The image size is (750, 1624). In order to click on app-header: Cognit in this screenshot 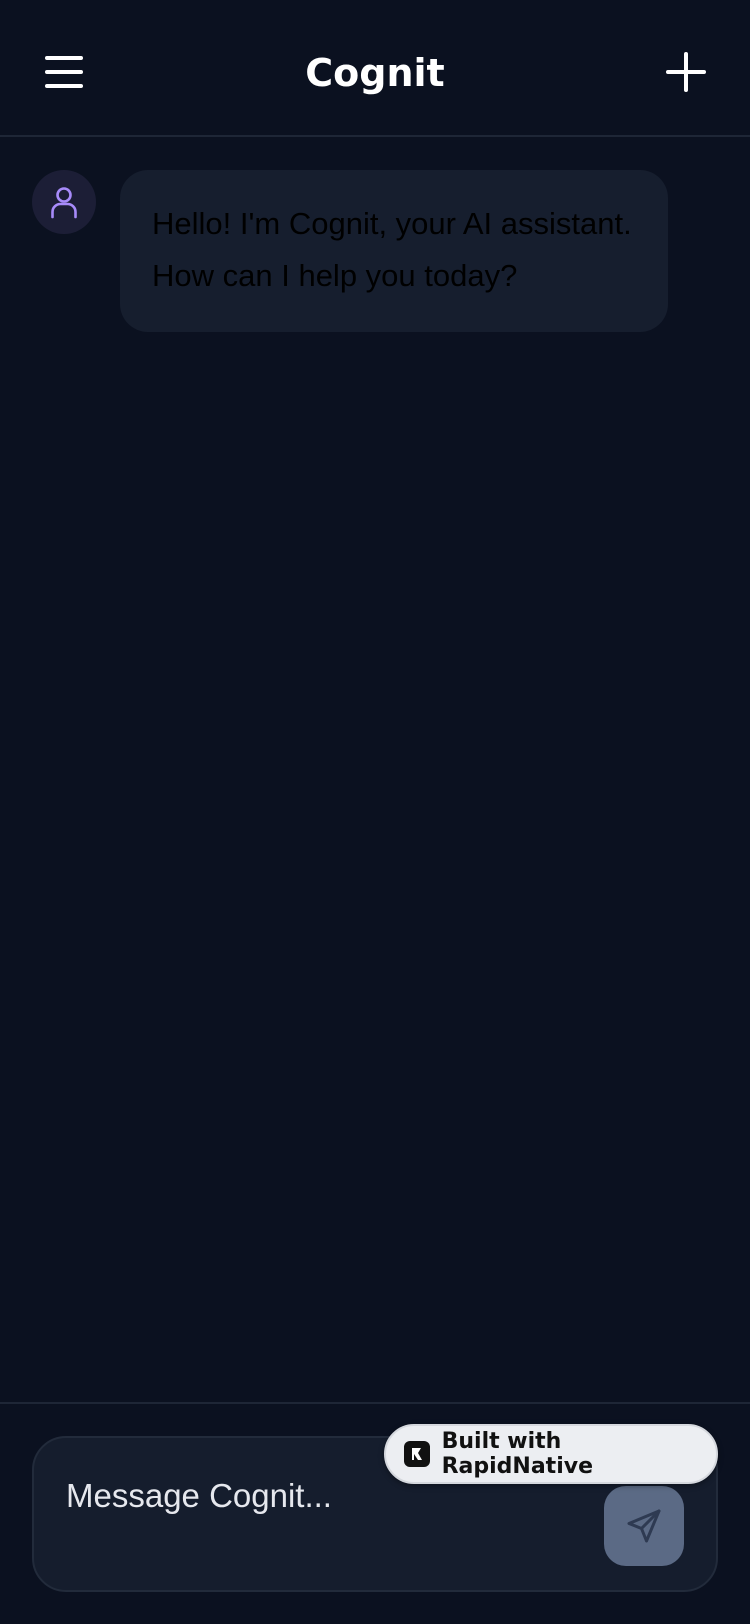, I will do `click(375, 68)`.